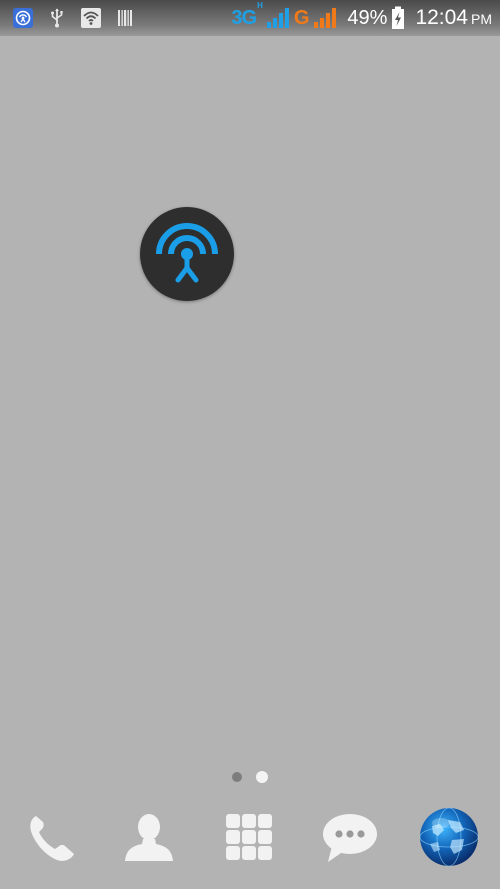 The image size is (500, 889). Describe the element at coordinates (453, 17) in the screenshot. I see `clock: 12:04 PM` at that location.